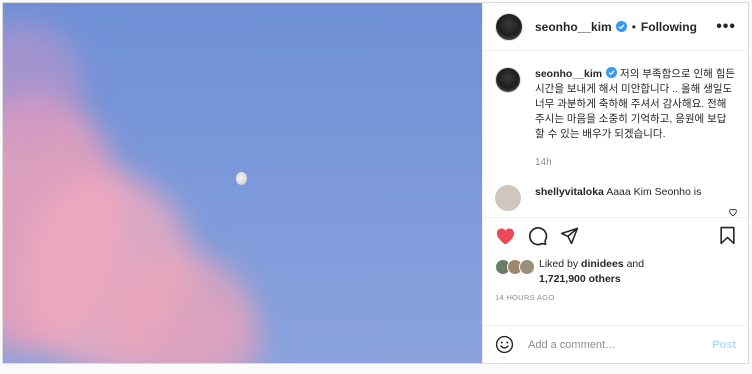 The height and width of the screenshot is (374, 752). What do you see at coordinates (538, 236) in the screenshot?
I see `comment-icon` at bounding box center [538, 236].